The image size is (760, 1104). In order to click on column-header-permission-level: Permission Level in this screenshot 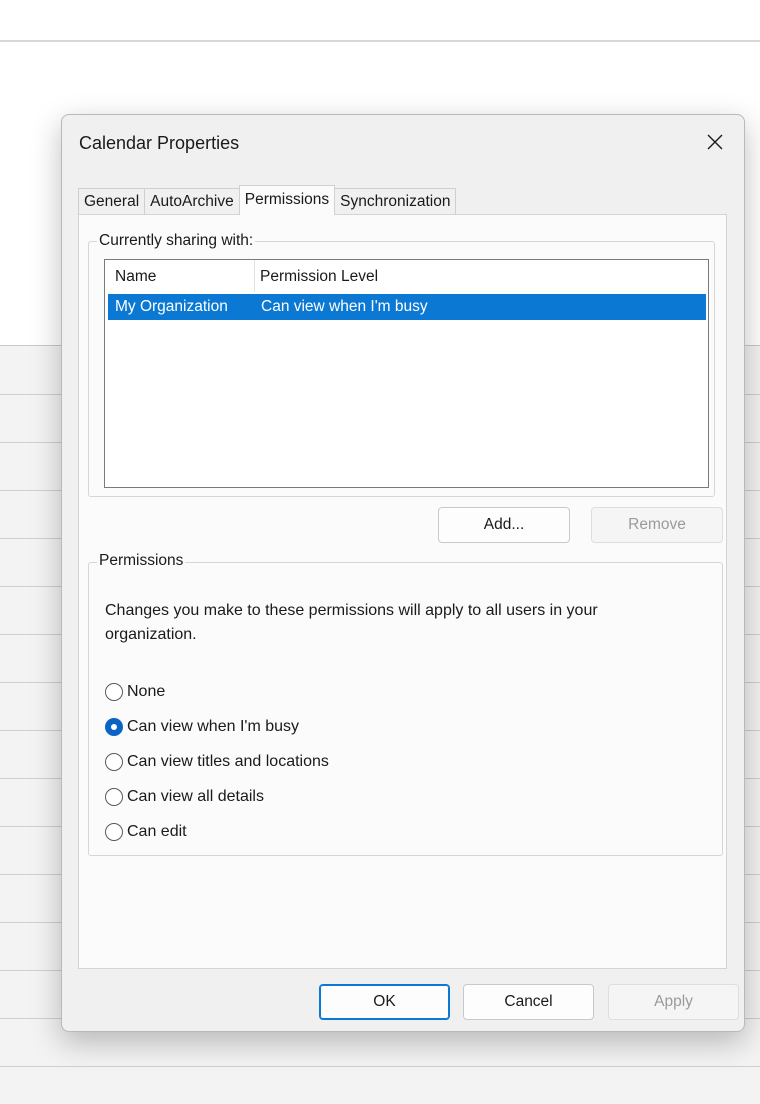, I will do `click(319, 277)`.